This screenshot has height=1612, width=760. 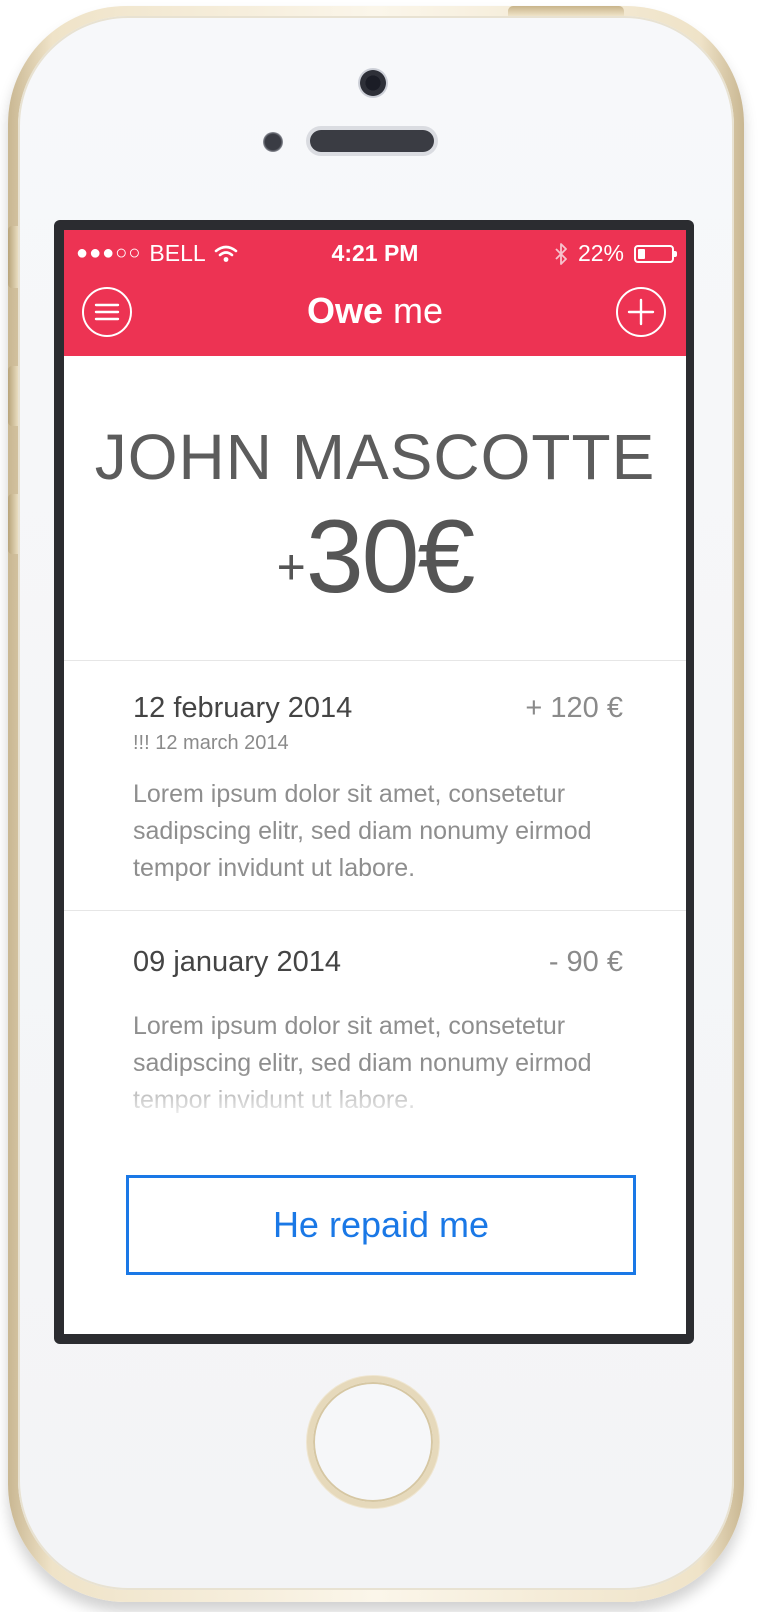 What do you see at coordinates (642, 253) in the screenshot?
I see `battery-level-fill` at bounding box center [642, 253].